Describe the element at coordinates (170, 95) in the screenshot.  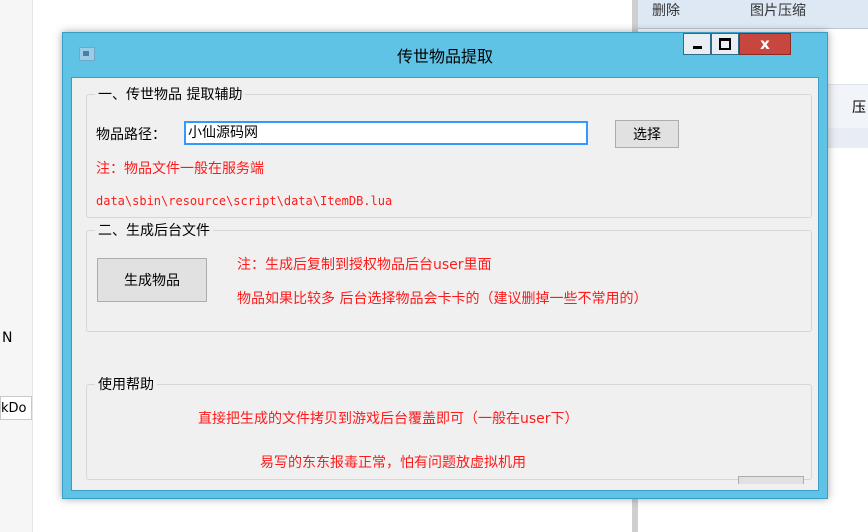
I see `extract-group-legend: 一、传世物品 提取辅助` at that location.